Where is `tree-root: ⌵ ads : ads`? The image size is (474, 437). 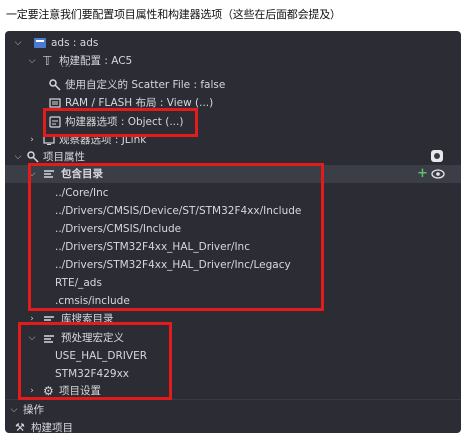
tree-root: ⌵ ads : ads is located at coordinates (233, 43).